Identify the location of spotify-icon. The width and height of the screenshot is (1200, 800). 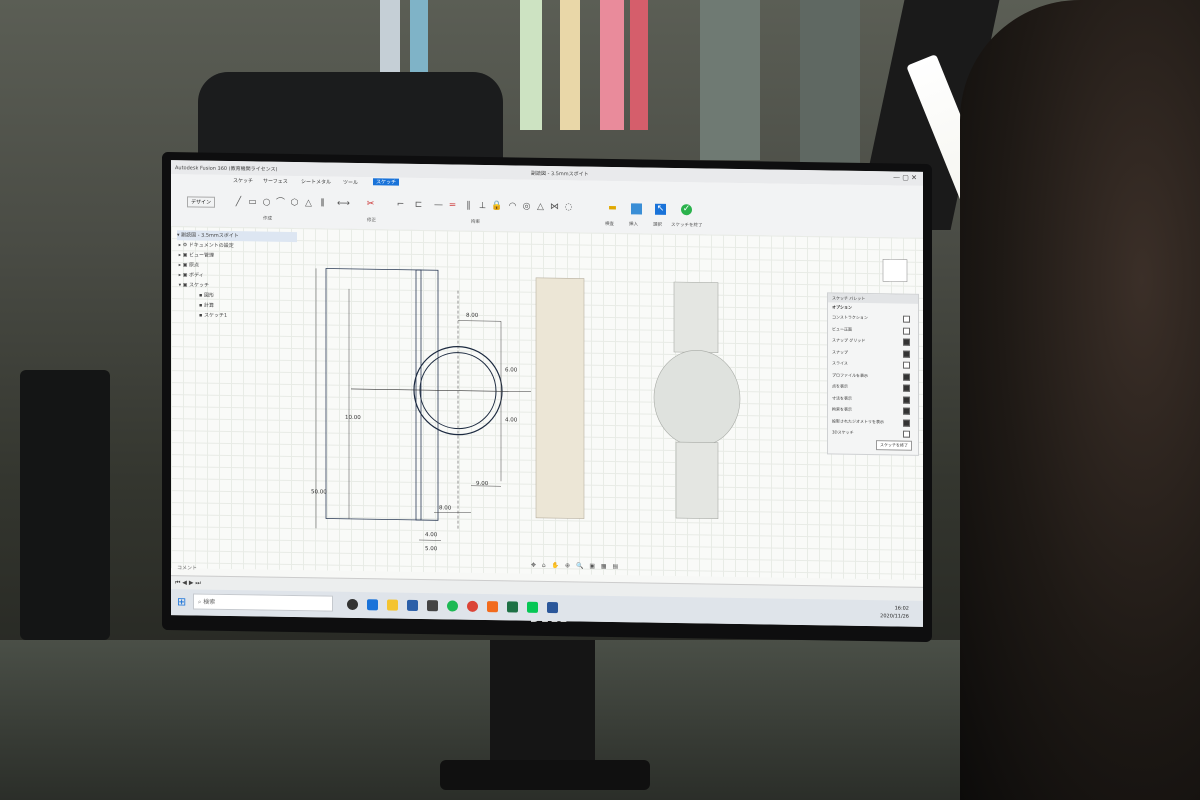
(452, 606).